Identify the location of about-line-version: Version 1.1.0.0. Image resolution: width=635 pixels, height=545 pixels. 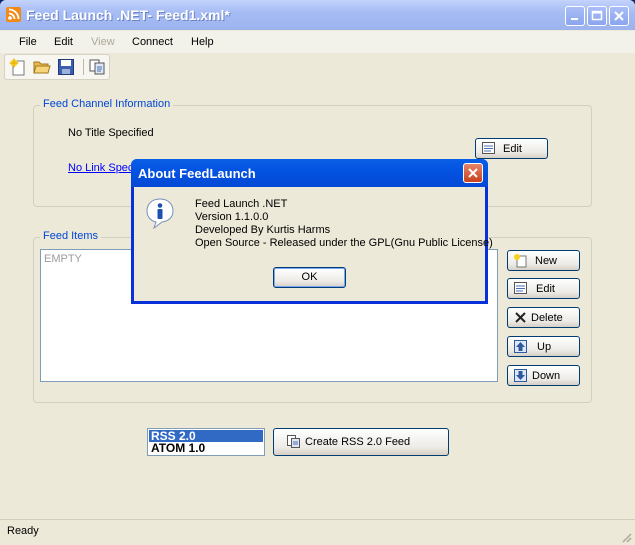
(232, 217).